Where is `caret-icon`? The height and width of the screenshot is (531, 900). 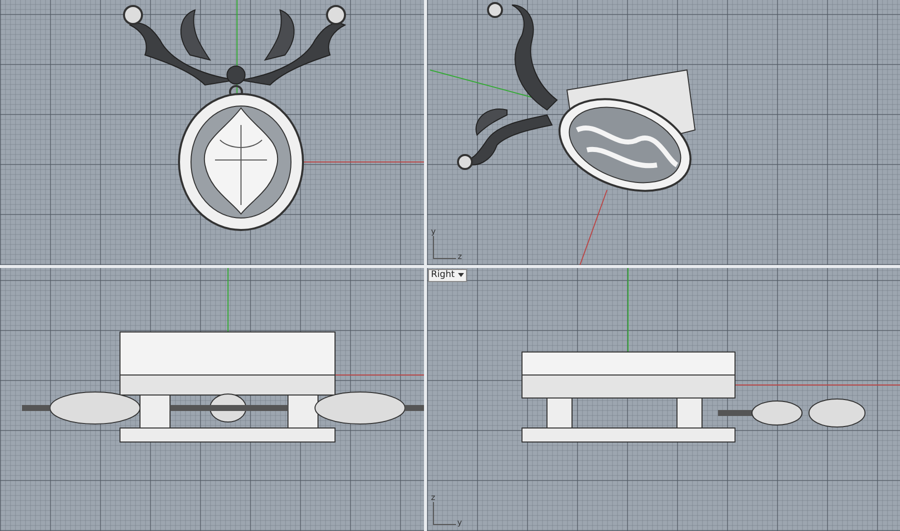
caret-icon is located at coordinates (461, 274).